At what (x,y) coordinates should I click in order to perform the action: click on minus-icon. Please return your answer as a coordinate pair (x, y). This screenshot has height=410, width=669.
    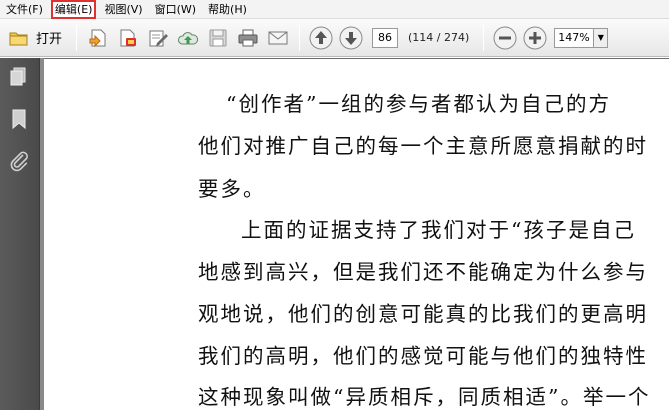
    Looking at the image, I should click on (505, 37).